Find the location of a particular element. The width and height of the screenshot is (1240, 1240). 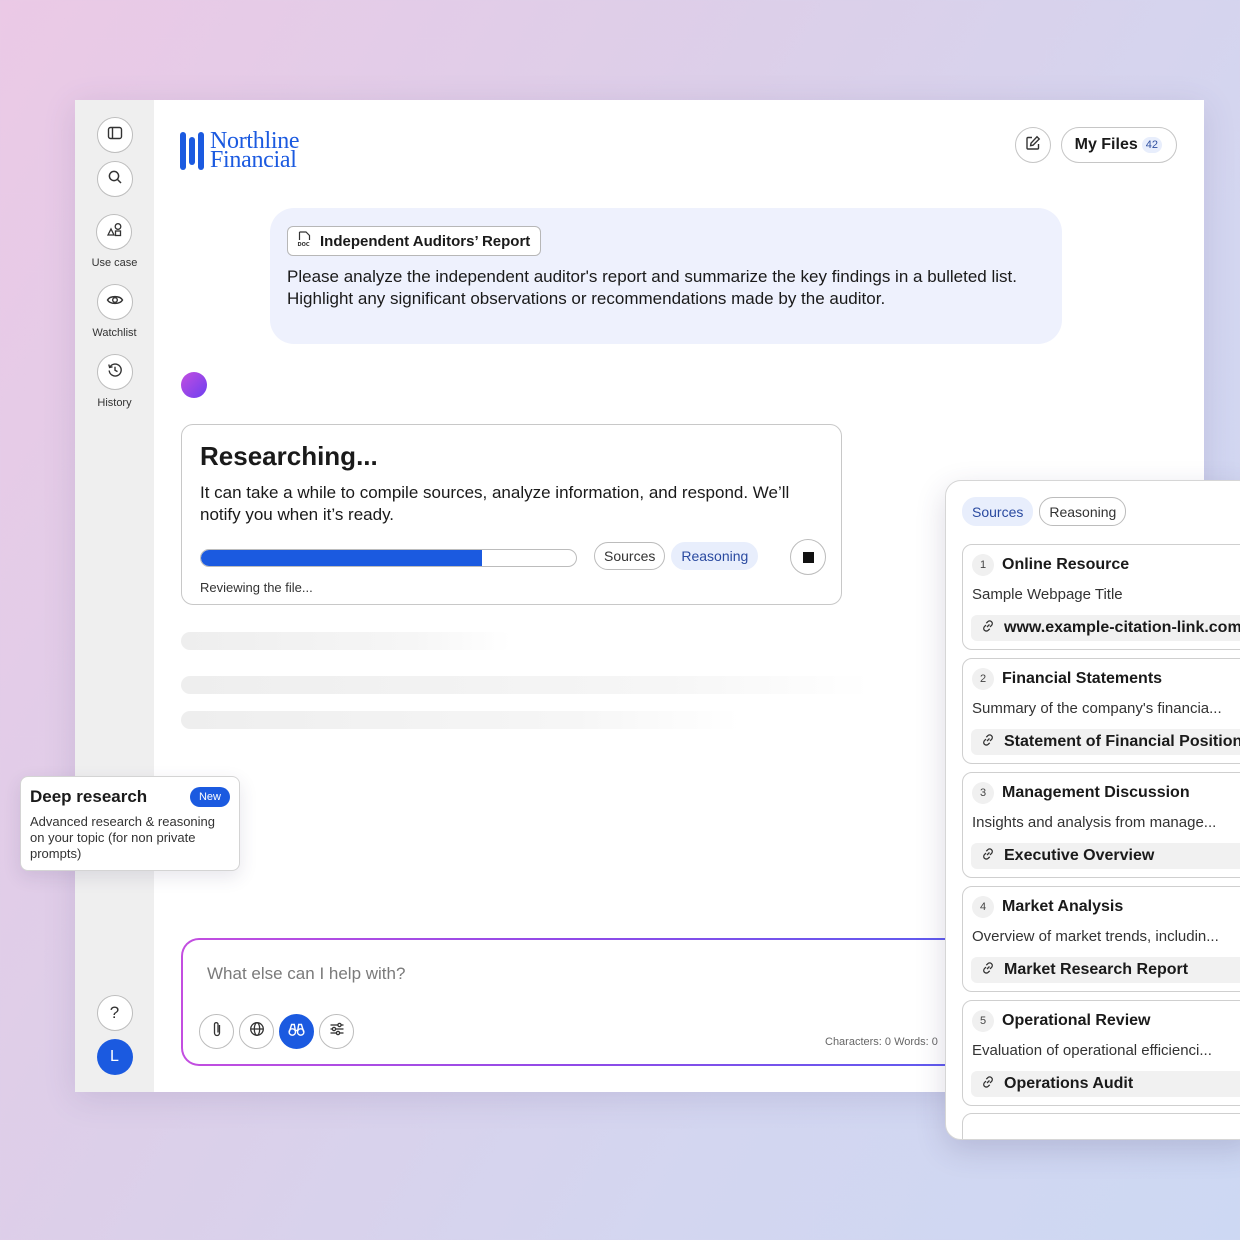

progress-row: Reviewing the file... Sources Reasoning is located at coordinates (515, 567).